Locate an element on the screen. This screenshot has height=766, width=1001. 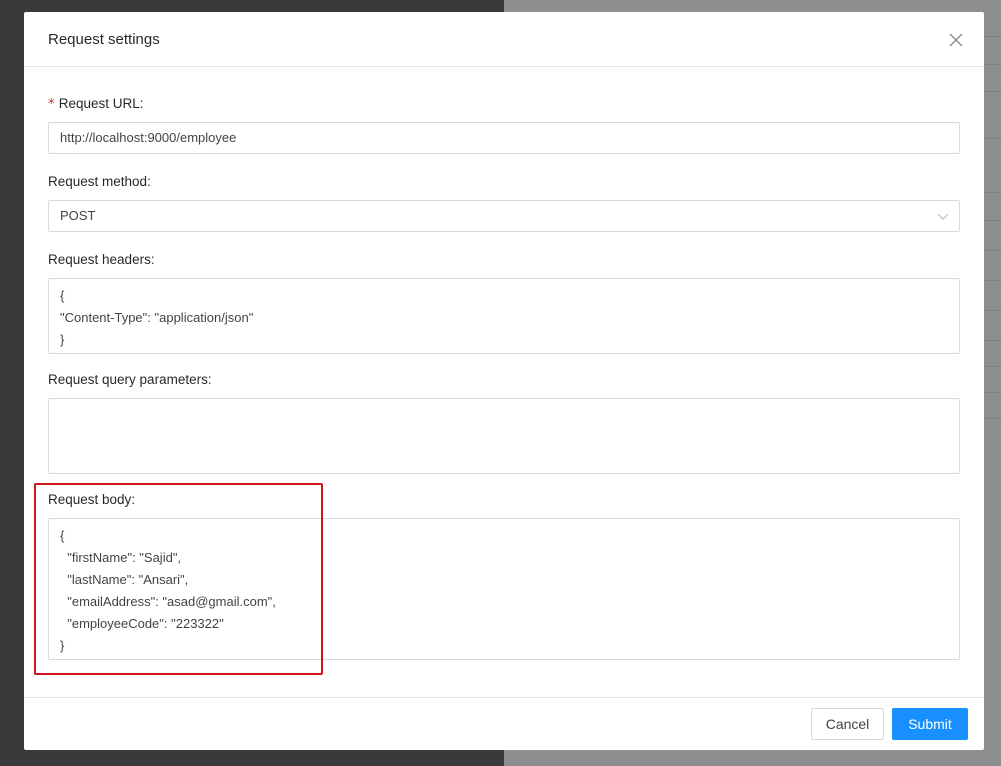
modal-footer: Cancel Submit is located at coordinates (504, 723).